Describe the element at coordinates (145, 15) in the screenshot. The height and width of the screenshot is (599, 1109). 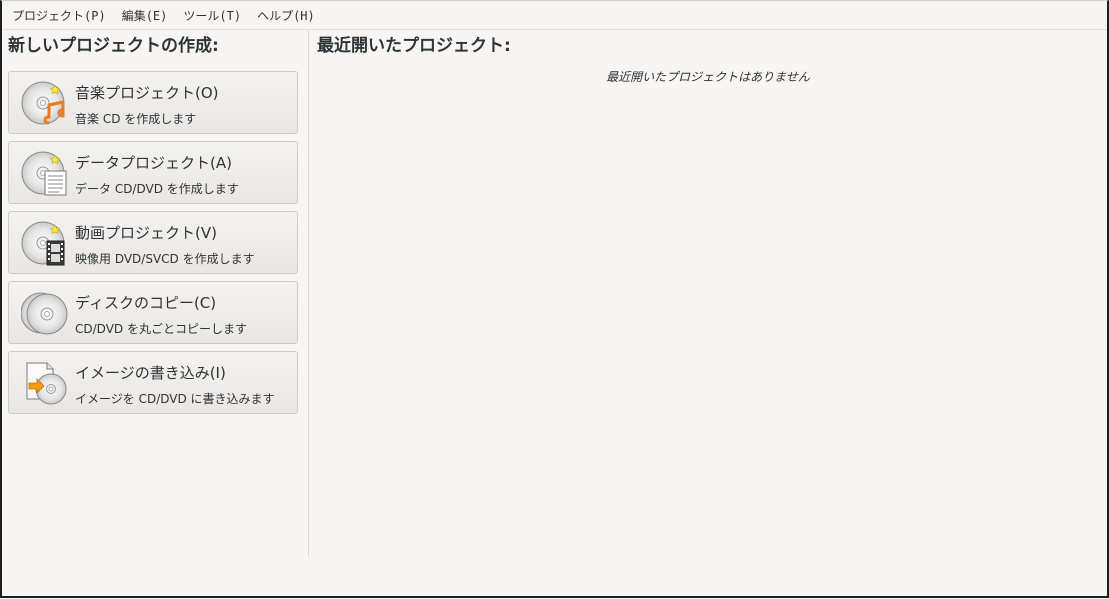
I see `menu-edit: 編集(E)` at that location.